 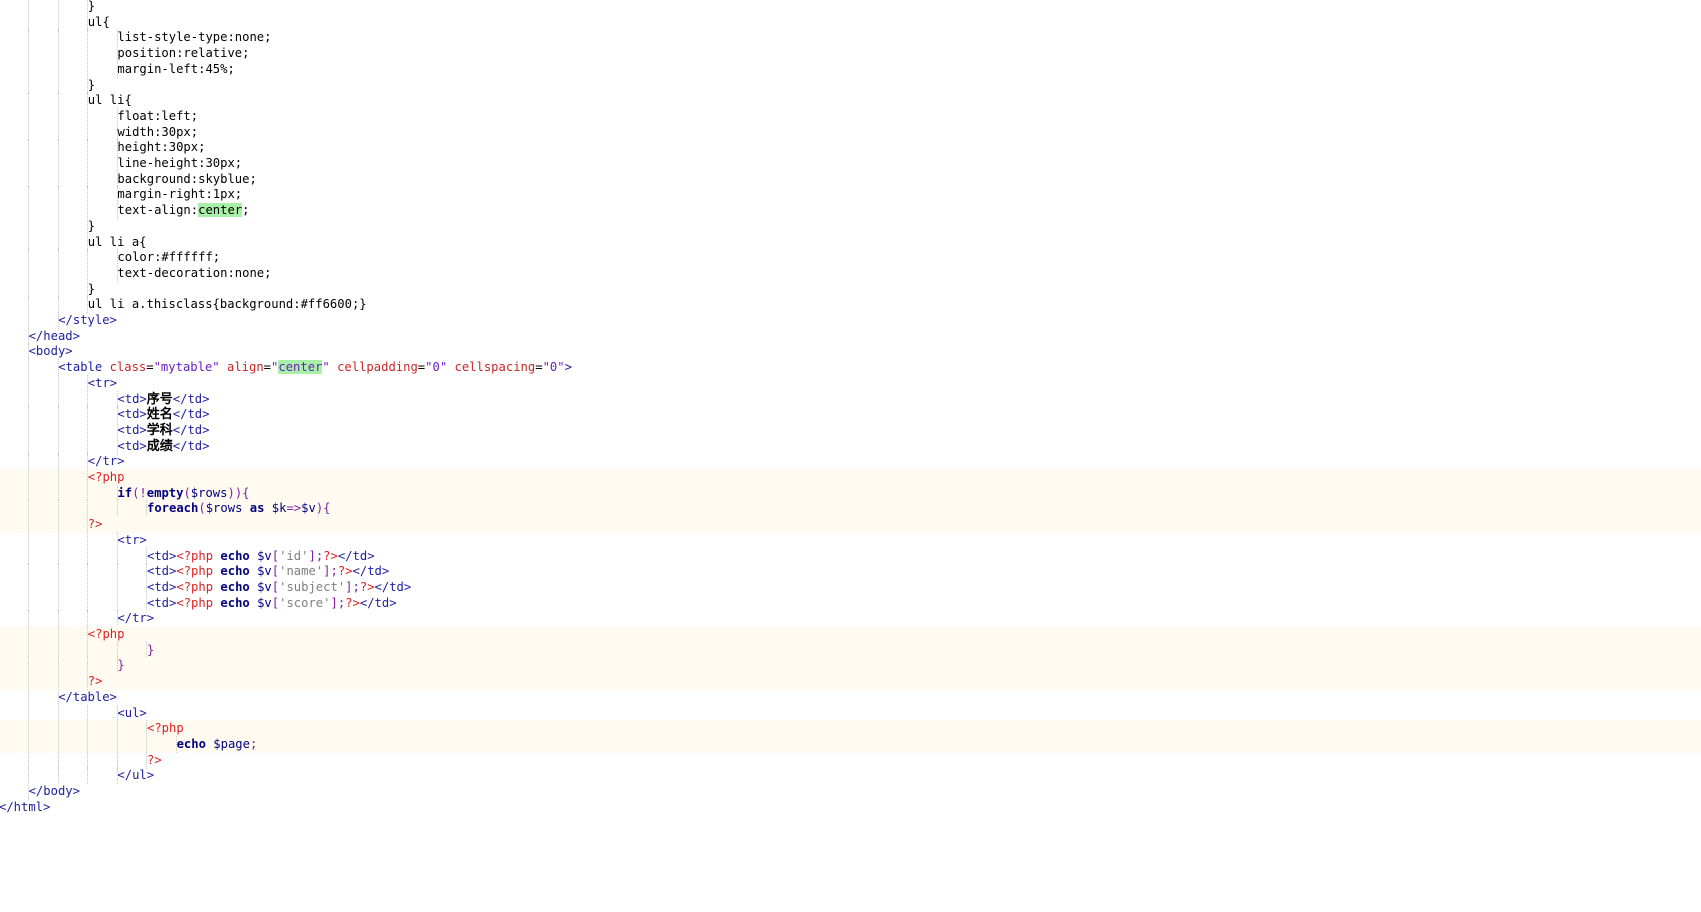 What do you see at coordinates (253, 743) in the screenshot?
I see `code-token: ;` at bounding box center [253, 743].